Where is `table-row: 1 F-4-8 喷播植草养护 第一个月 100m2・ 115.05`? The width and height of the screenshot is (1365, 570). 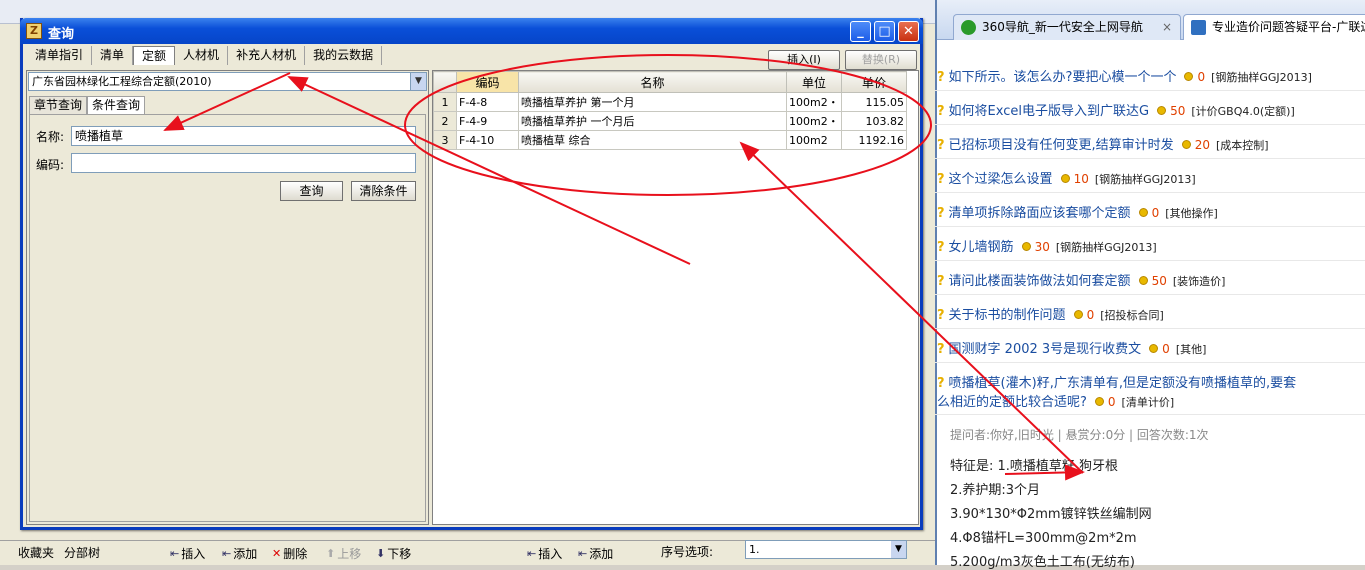
table-row: 1 F-4-8 喷播植草养护 第一个月 100m2・ 115.05 is located at coordinates (670, 102).